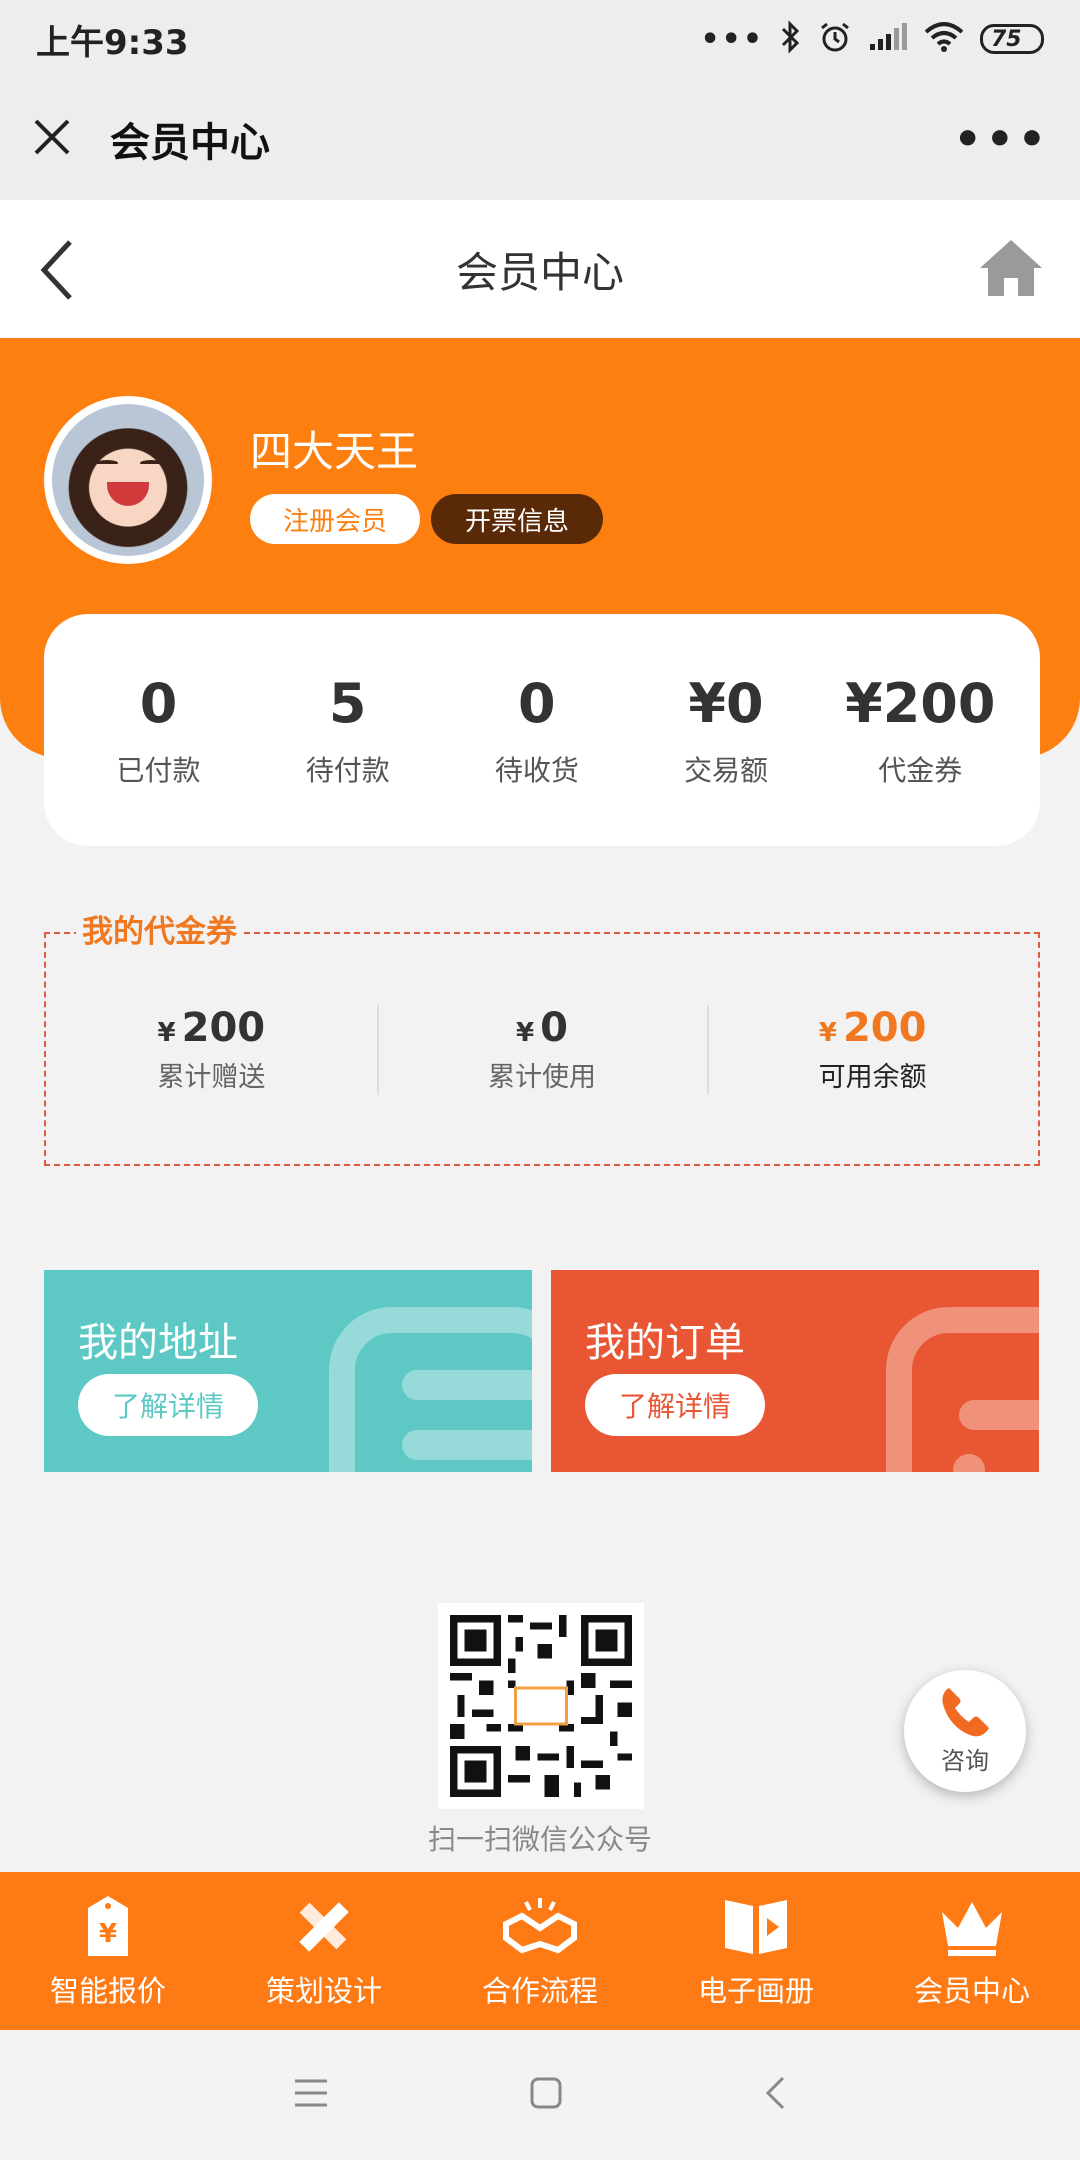 The height and width of the screenshot is (2160, 1080). I want to click on ruler-pencil-icon, so click(324, 1926).